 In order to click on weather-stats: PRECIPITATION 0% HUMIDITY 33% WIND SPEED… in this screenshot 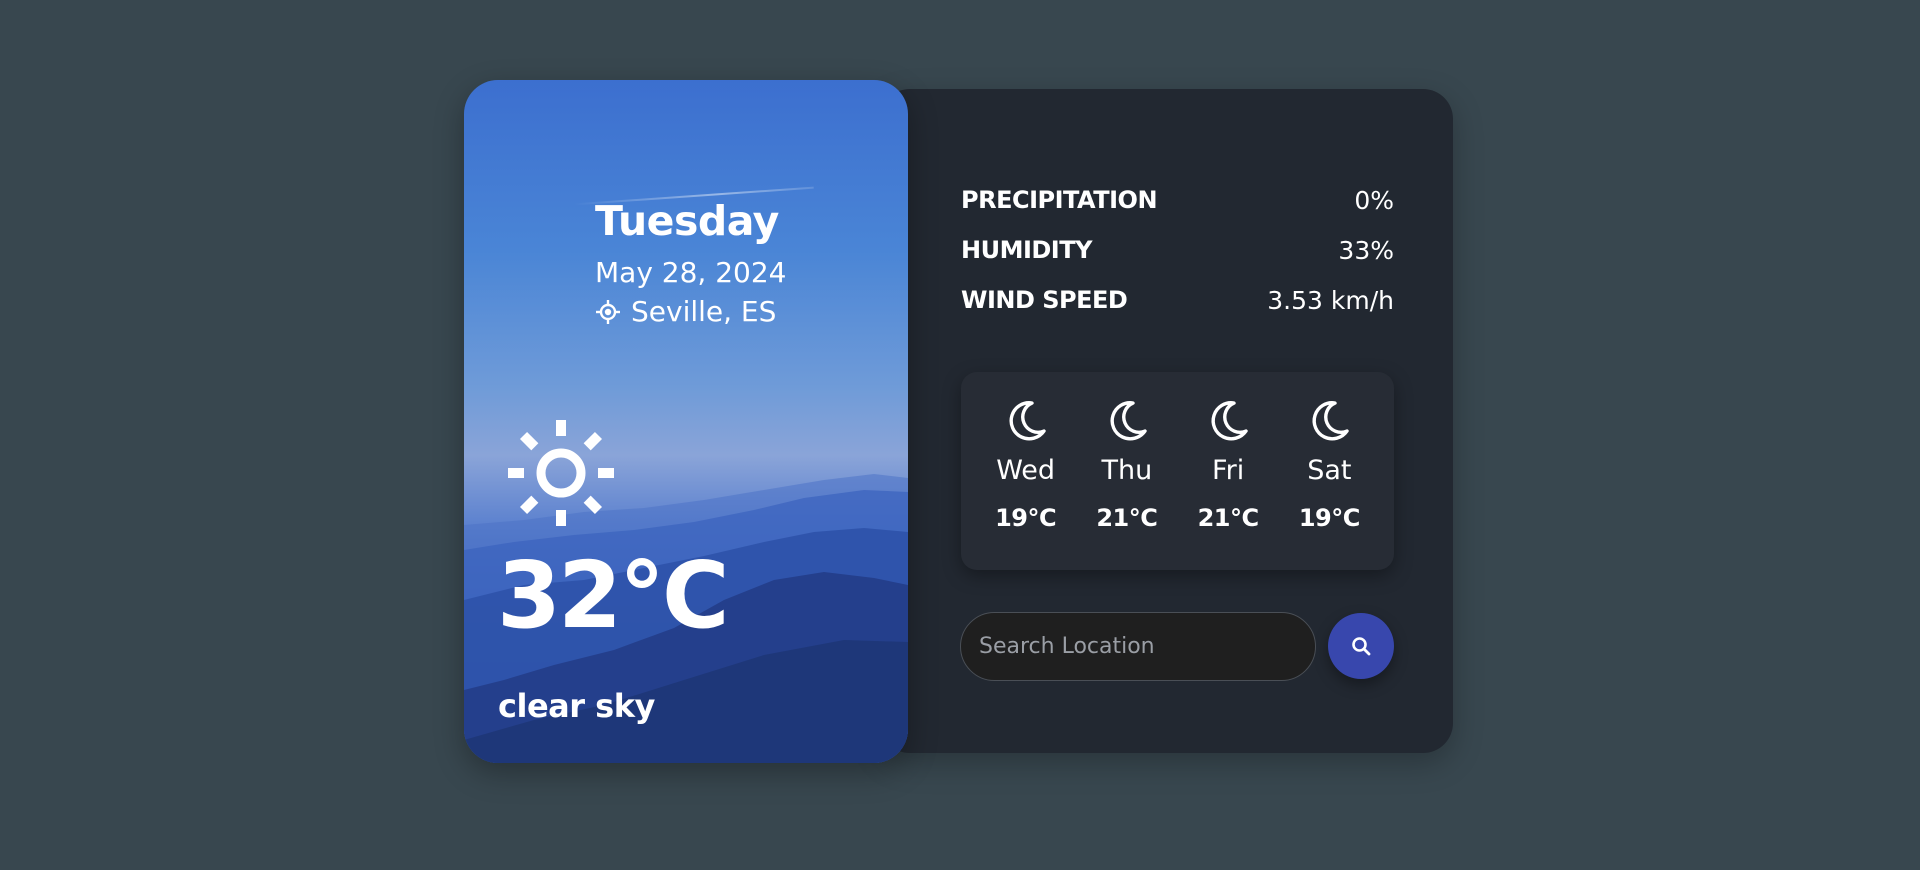, I will do `click(1177, 250)`.